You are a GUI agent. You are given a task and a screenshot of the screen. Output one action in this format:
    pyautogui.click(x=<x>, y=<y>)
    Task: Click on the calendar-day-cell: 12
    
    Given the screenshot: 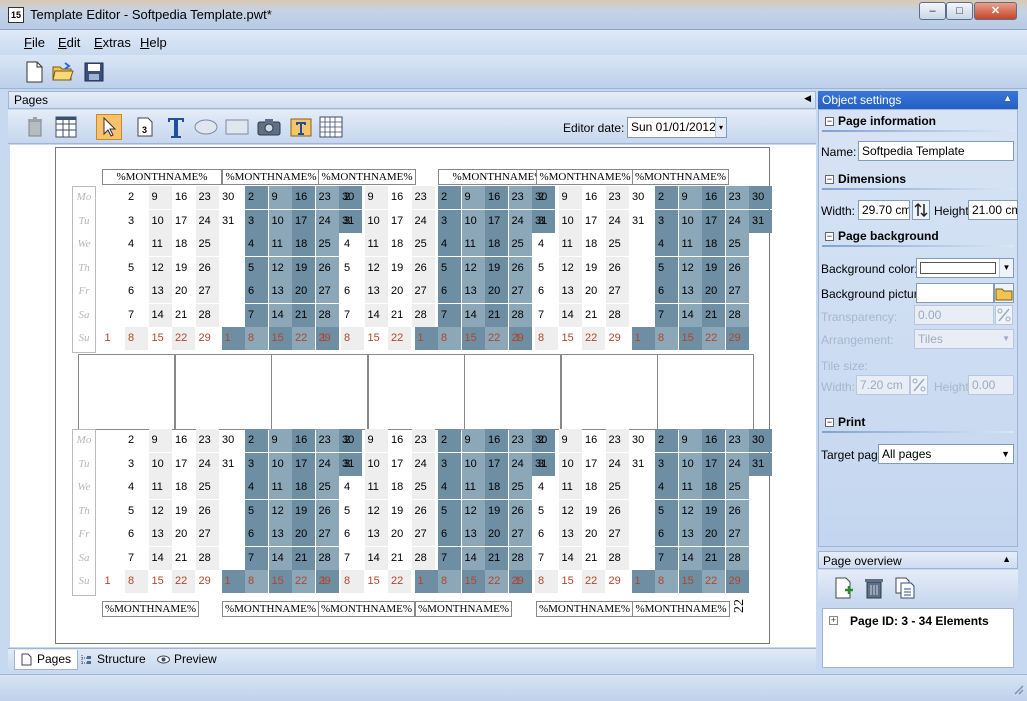 What is the action you would take?
    pyautogui.click(x=690, y=268)
    